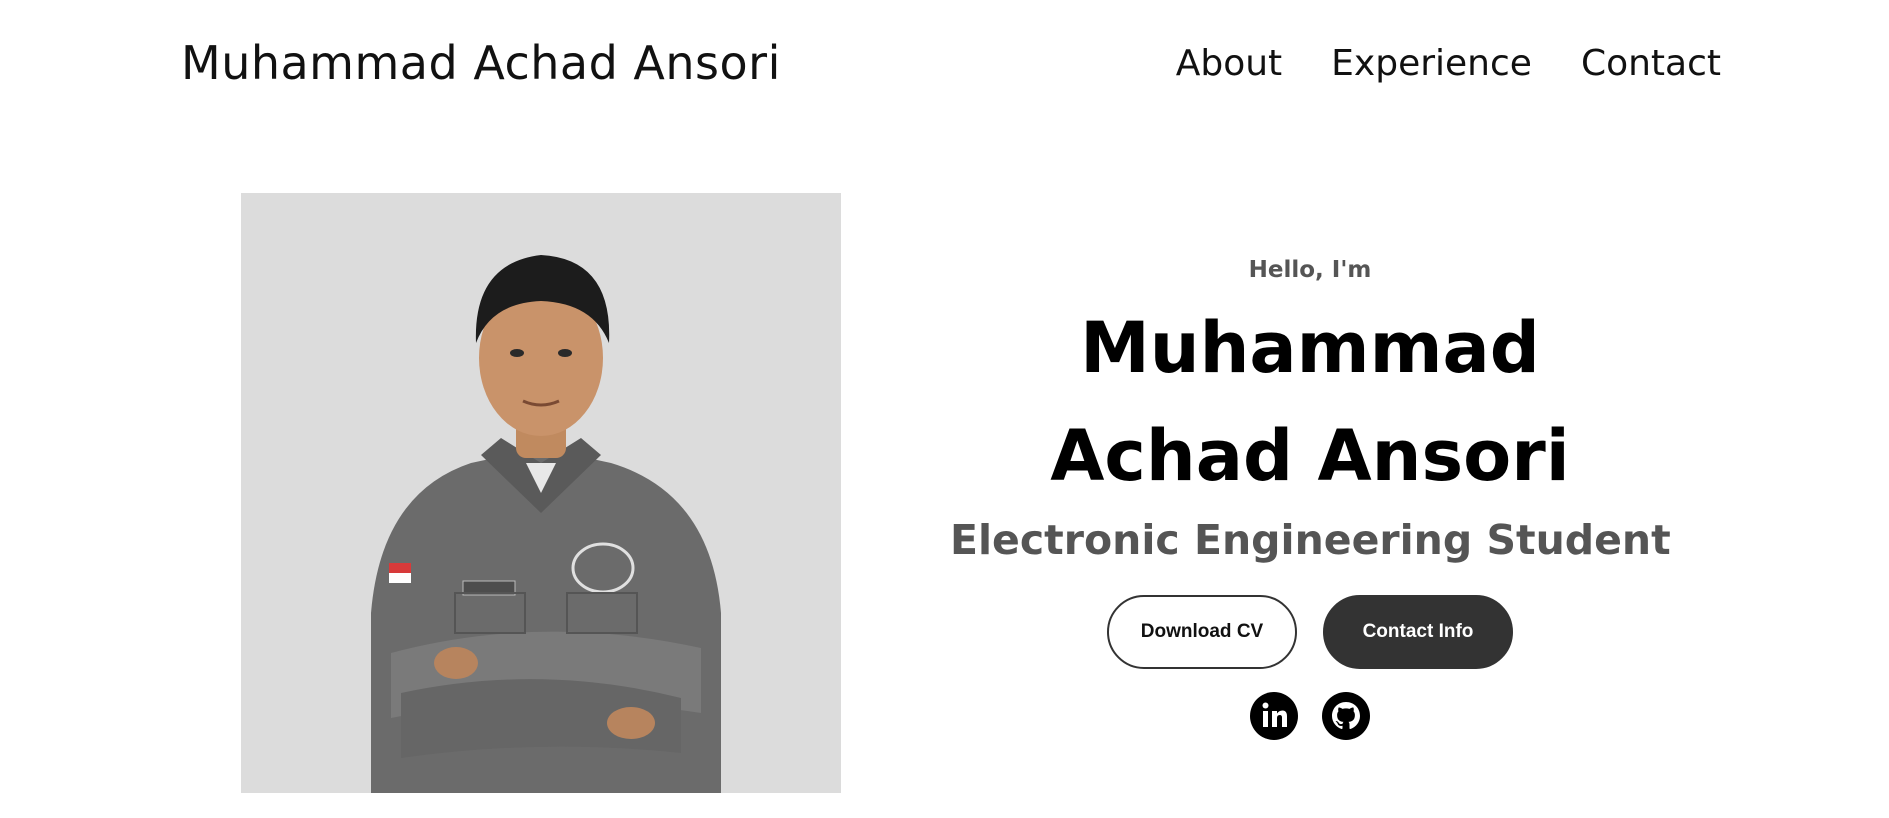 The image size is (1889, 818). Describe the element at coordinates (481, 63) in the screenshot. I see `site-logo: Muhammad Achad Ansori` at that location.